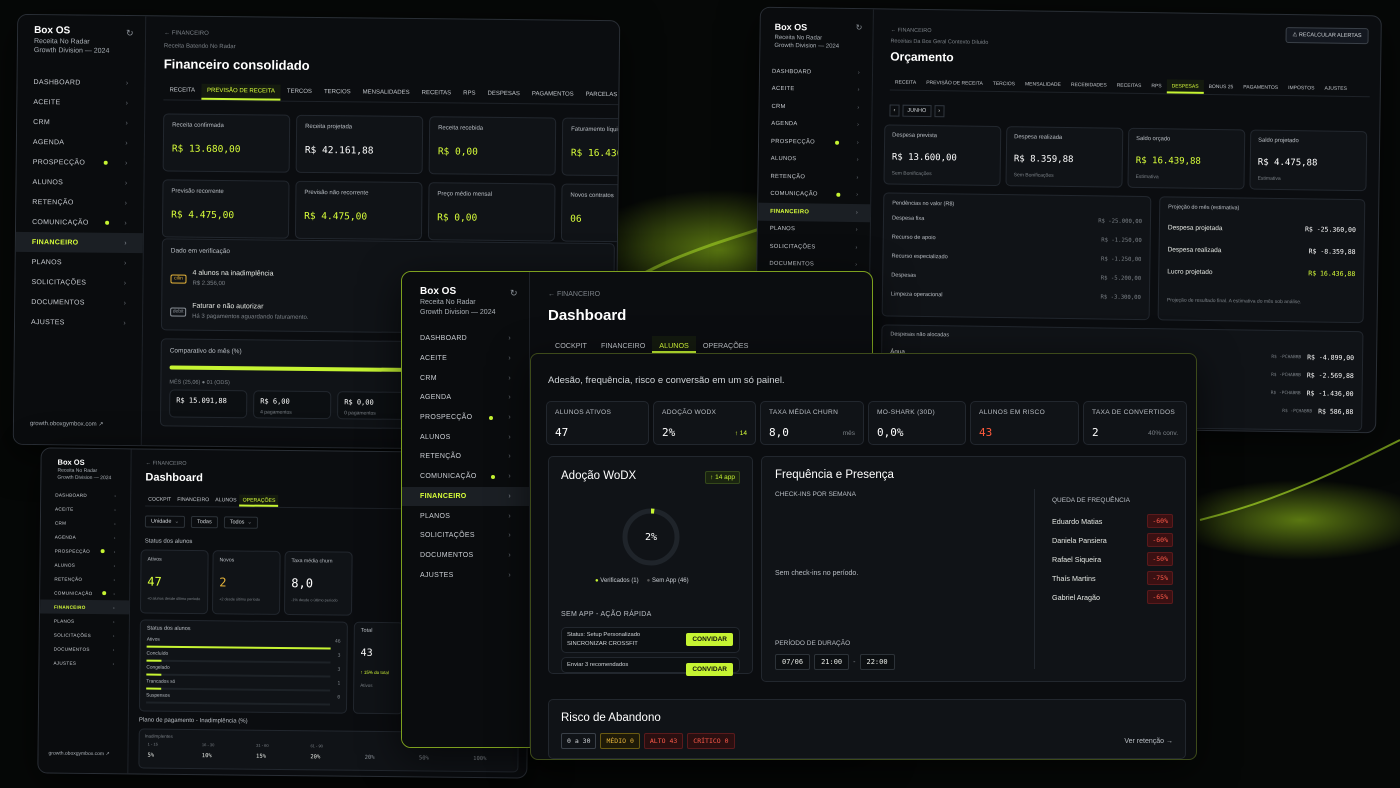 The height and width of the screenshot is (788, 1400). Describe the element at coordinates (620, 741) in the screenshot. I see `risk-chip-medio-0: MÉDIO 0` at that location.